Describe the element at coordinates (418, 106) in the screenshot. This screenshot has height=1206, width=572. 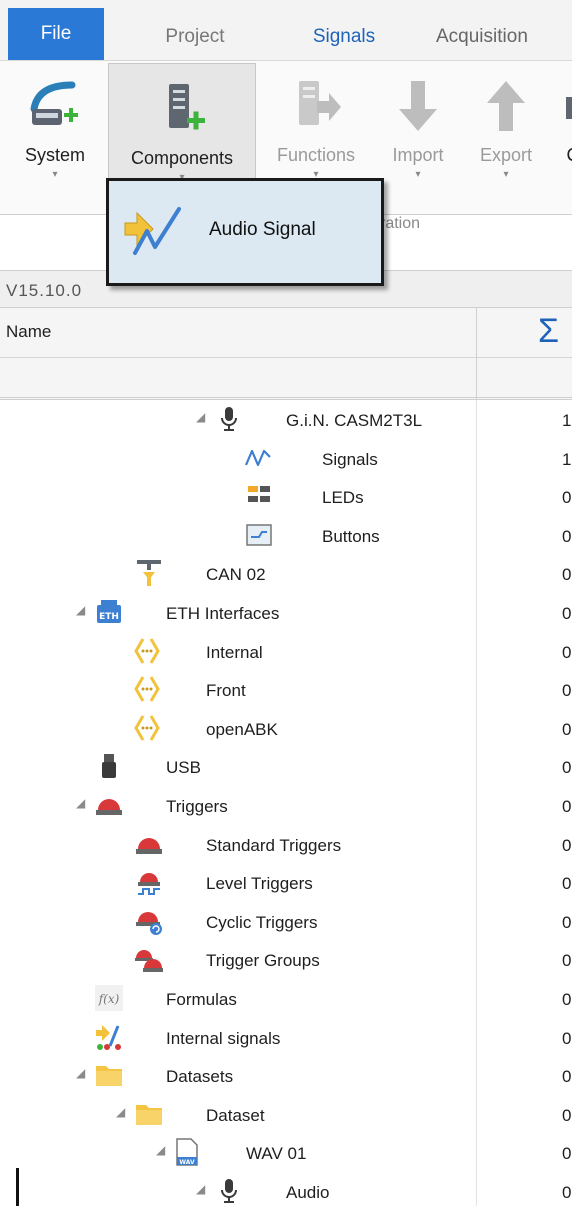
I see `import-arrow-icon` at that location.